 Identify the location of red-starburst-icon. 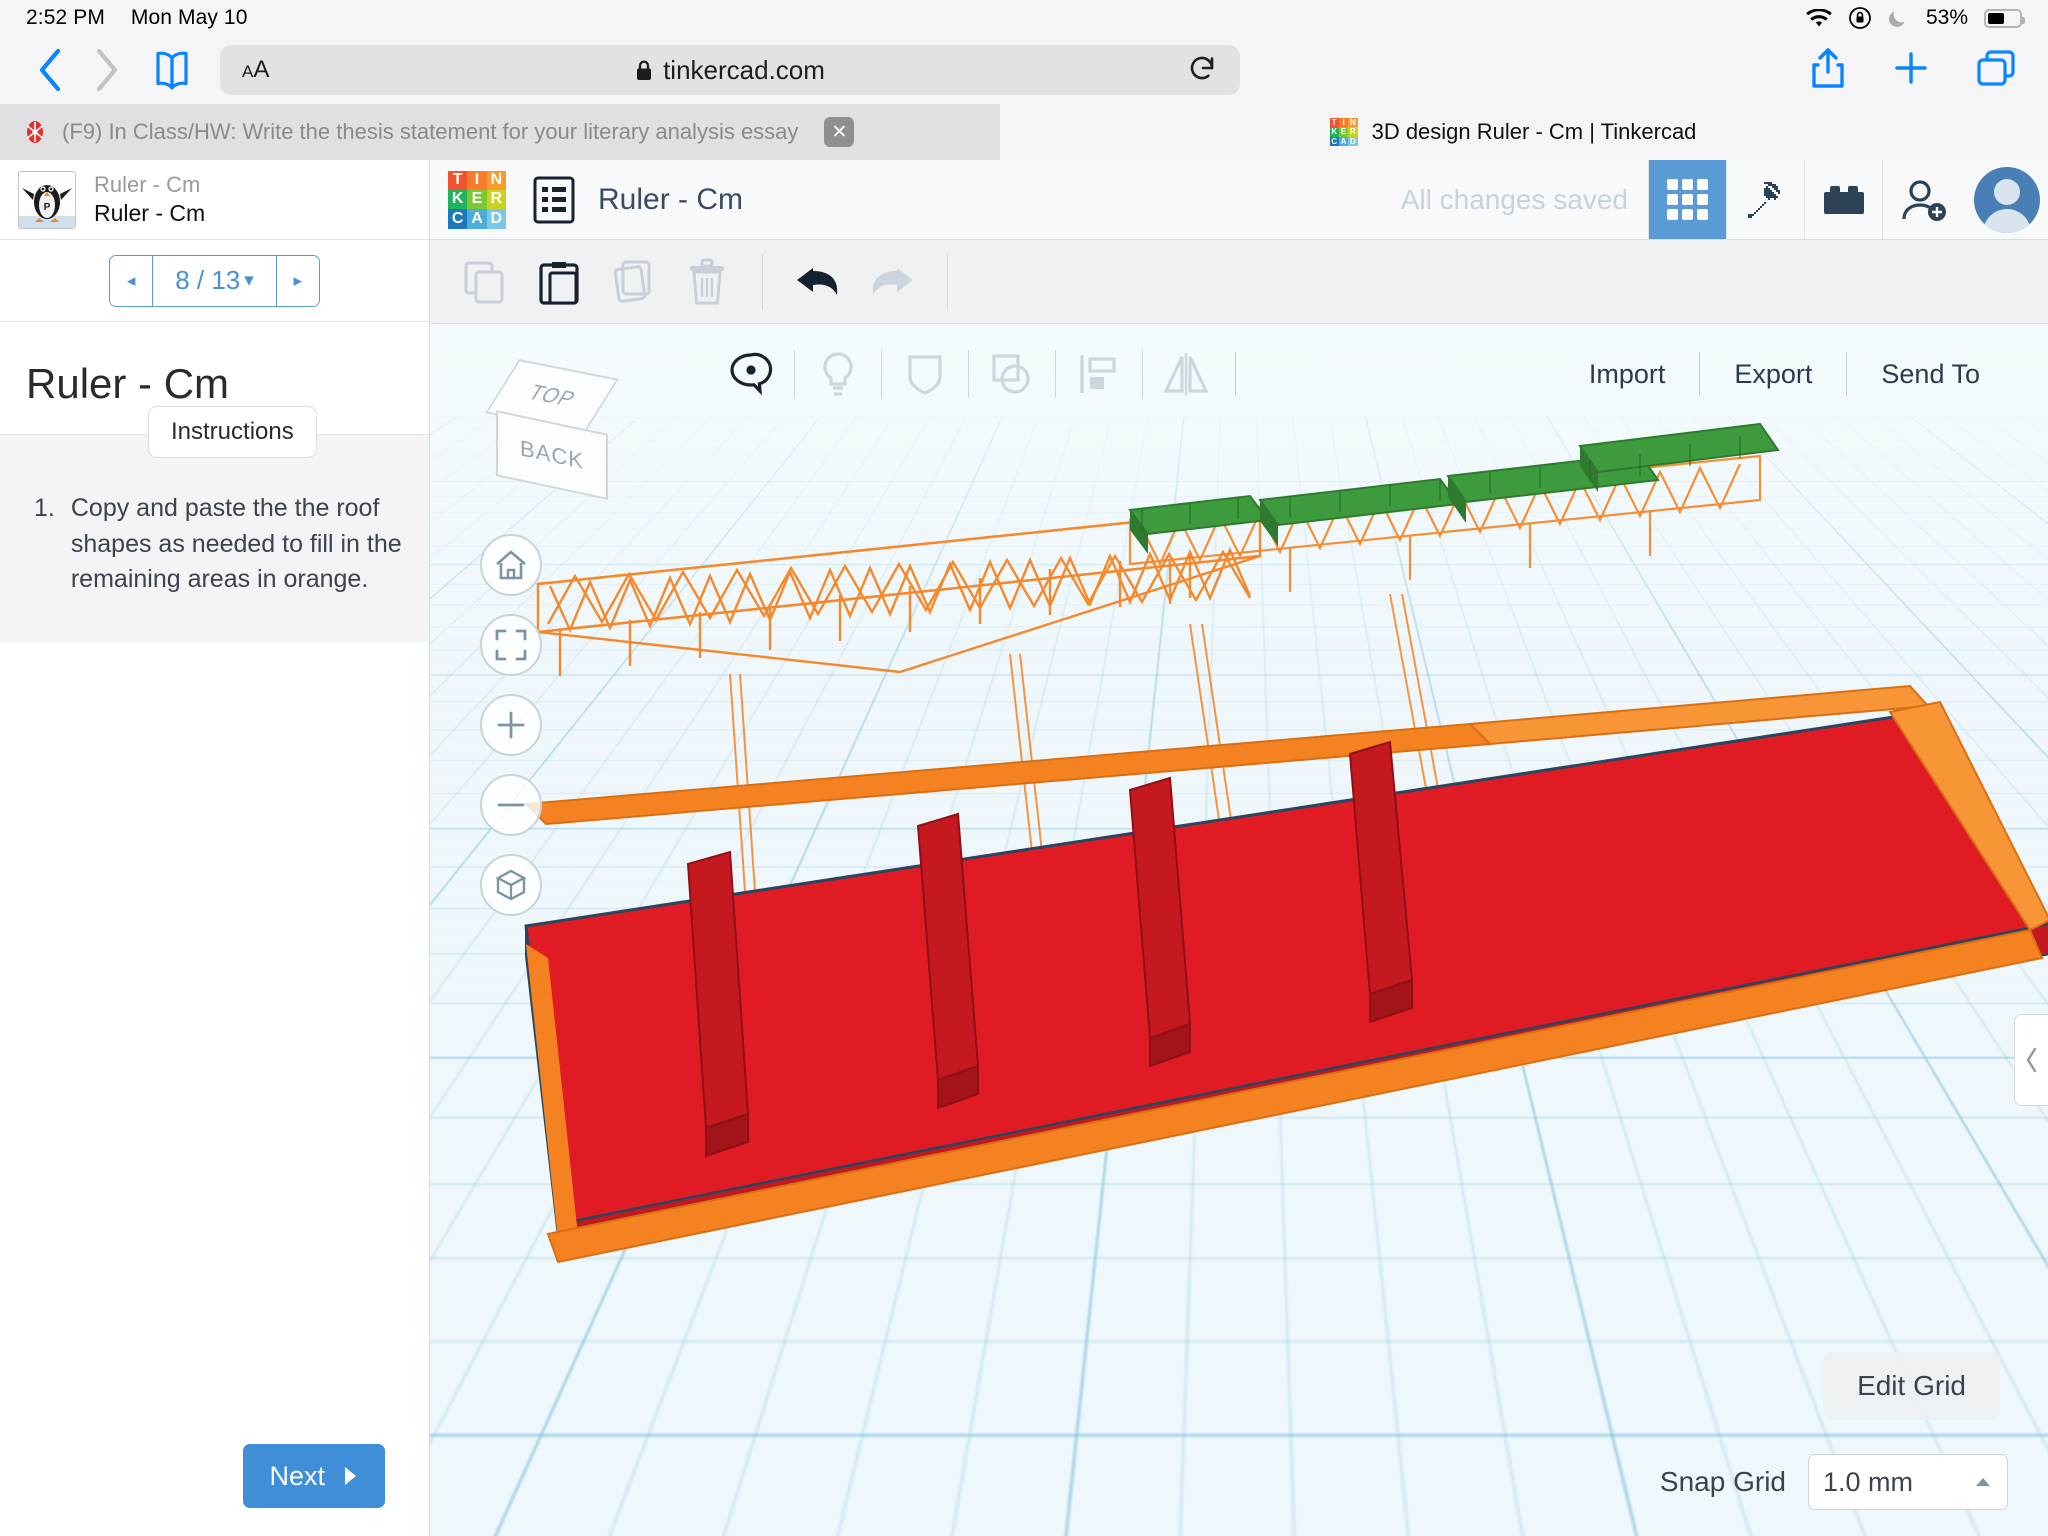
(35, 132).